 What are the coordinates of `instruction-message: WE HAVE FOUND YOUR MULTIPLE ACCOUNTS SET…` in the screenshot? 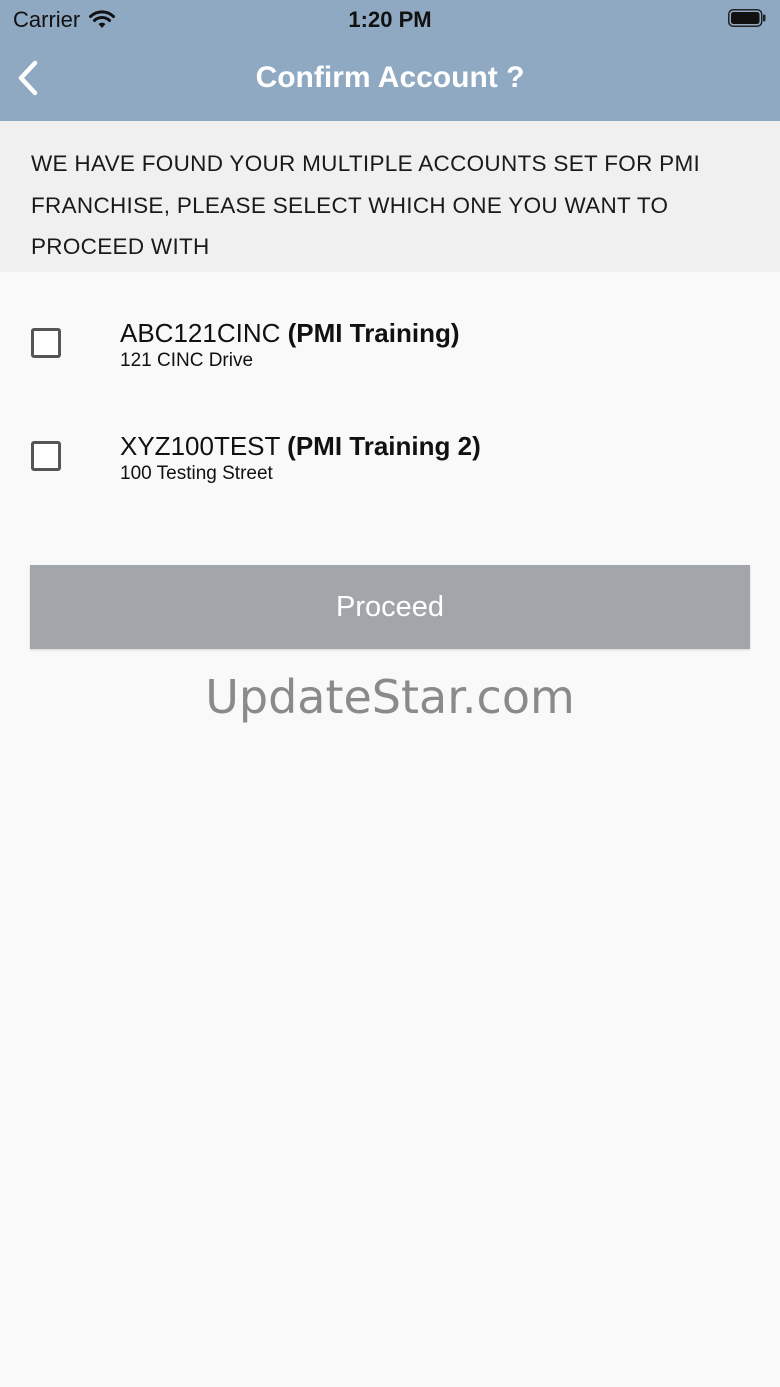 It's located at (390, 196).